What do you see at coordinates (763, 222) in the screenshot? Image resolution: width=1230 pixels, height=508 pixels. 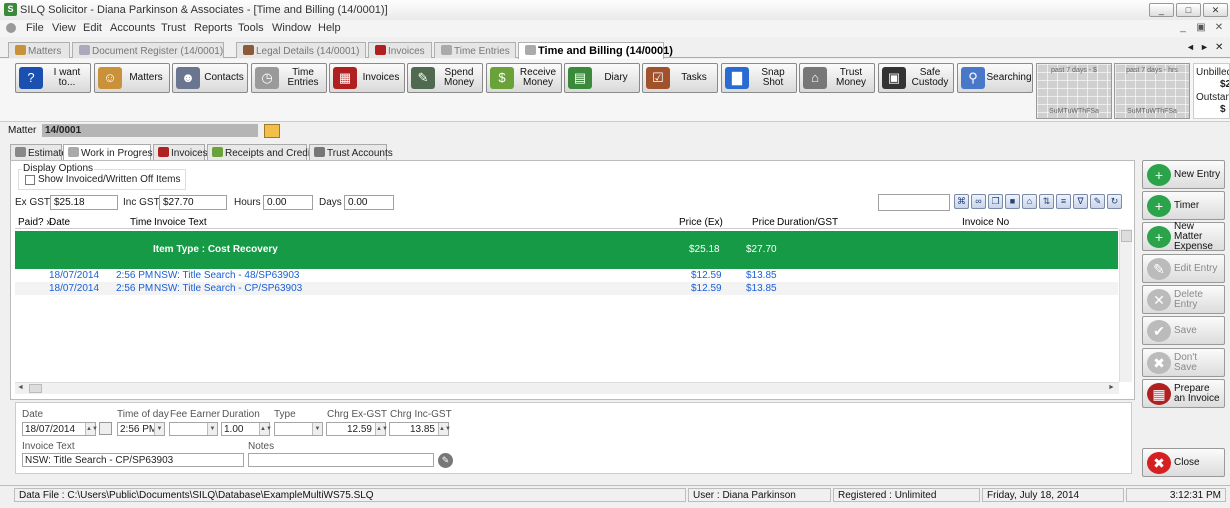 I see `col-price: Price` at bounding box center [763, 222].